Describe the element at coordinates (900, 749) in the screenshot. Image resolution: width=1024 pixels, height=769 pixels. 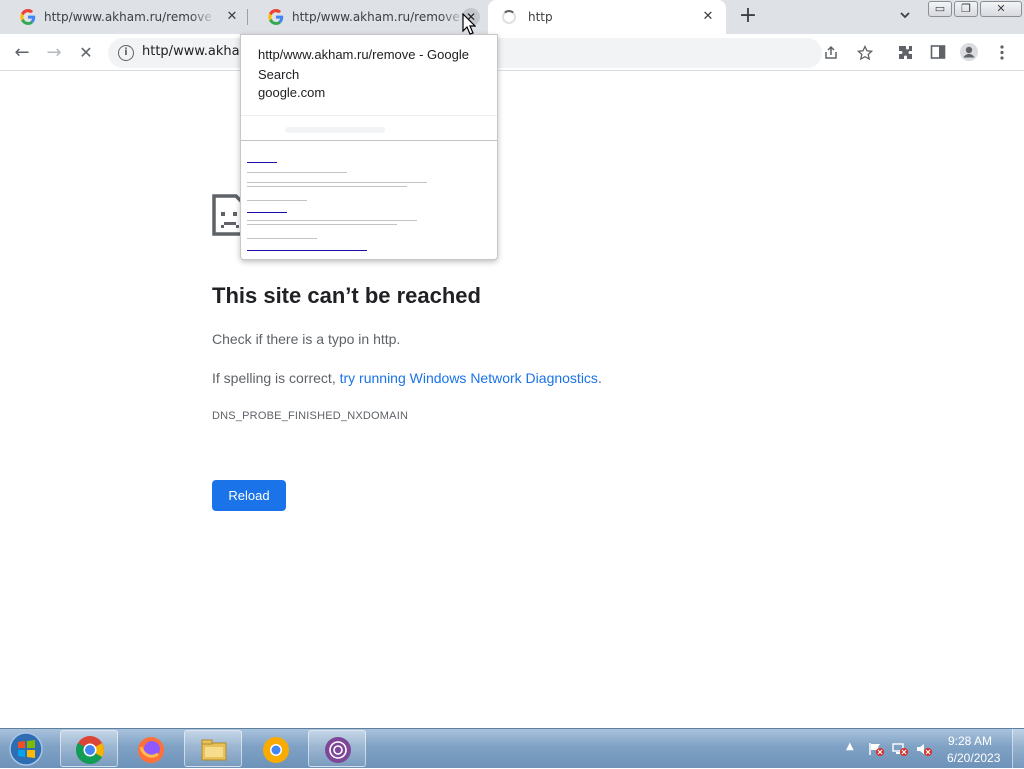
I see `network-disconnected-icon` at that location.